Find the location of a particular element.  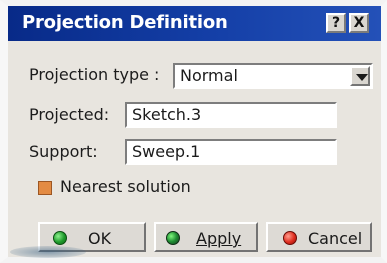

cancel-button-label: Cancel is located at coordinates (335, 238).